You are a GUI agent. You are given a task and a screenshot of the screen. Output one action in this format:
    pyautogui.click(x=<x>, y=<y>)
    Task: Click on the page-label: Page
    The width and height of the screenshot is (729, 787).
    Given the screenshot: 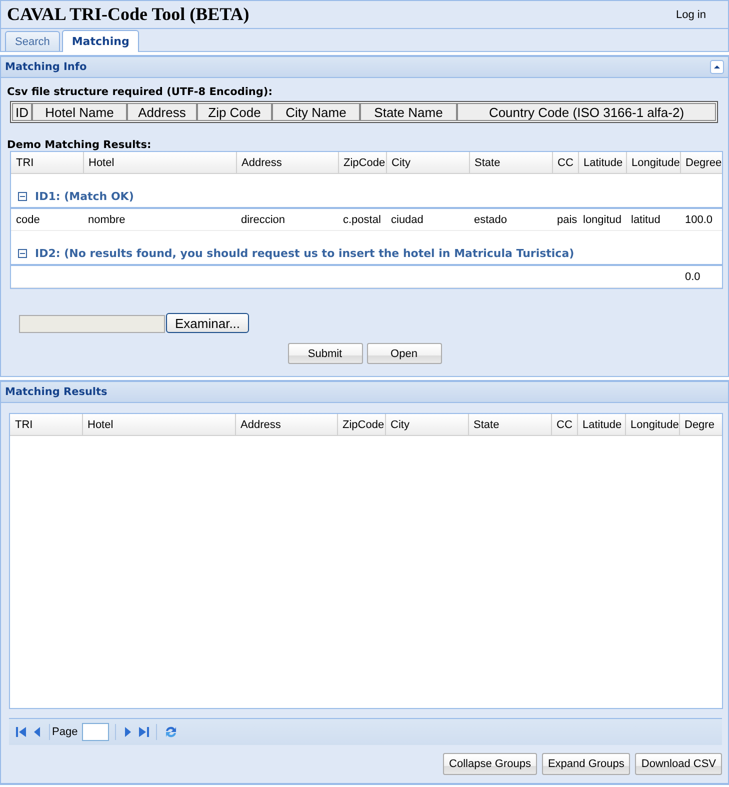 What is the action you would take?
    pyautogui.click(x=65, y=732)
    